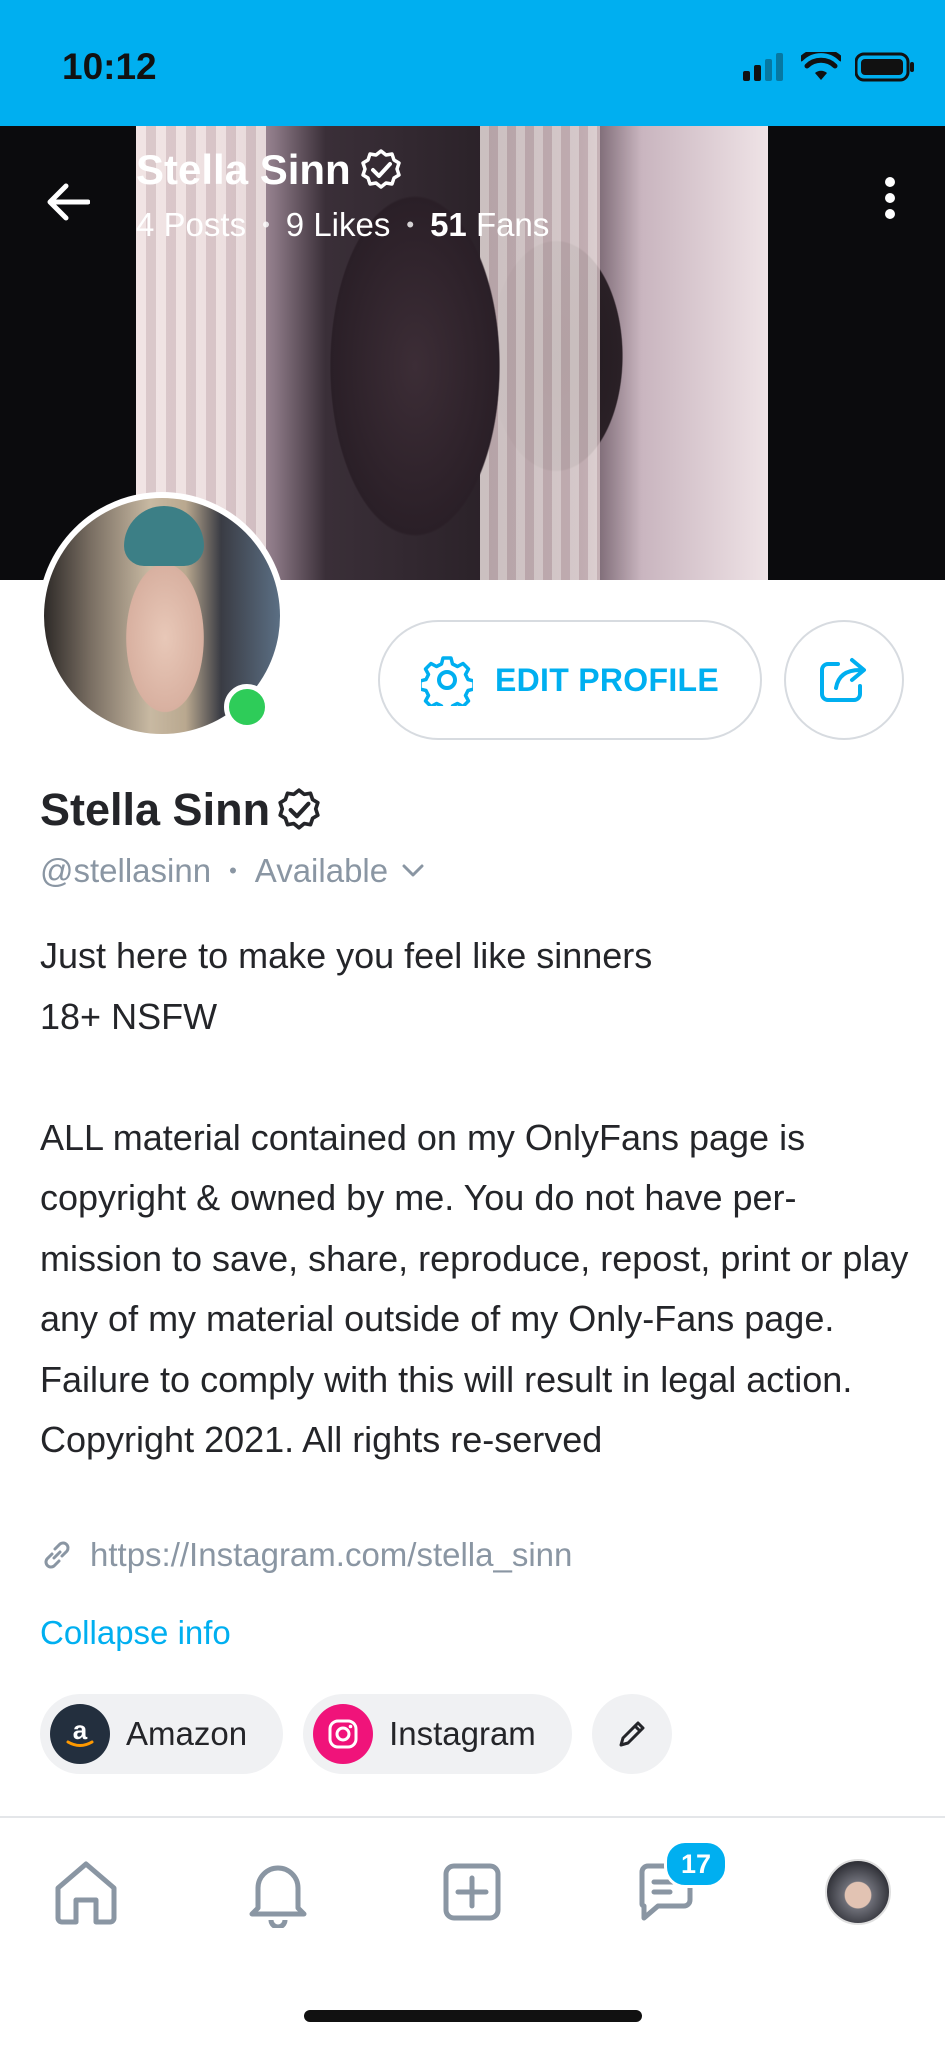 This screenshot has height=2048, width=945. Describe the element at coordinates (187, 1733) in the screenshot. I see `social-chip-label: Amazon` at that location.